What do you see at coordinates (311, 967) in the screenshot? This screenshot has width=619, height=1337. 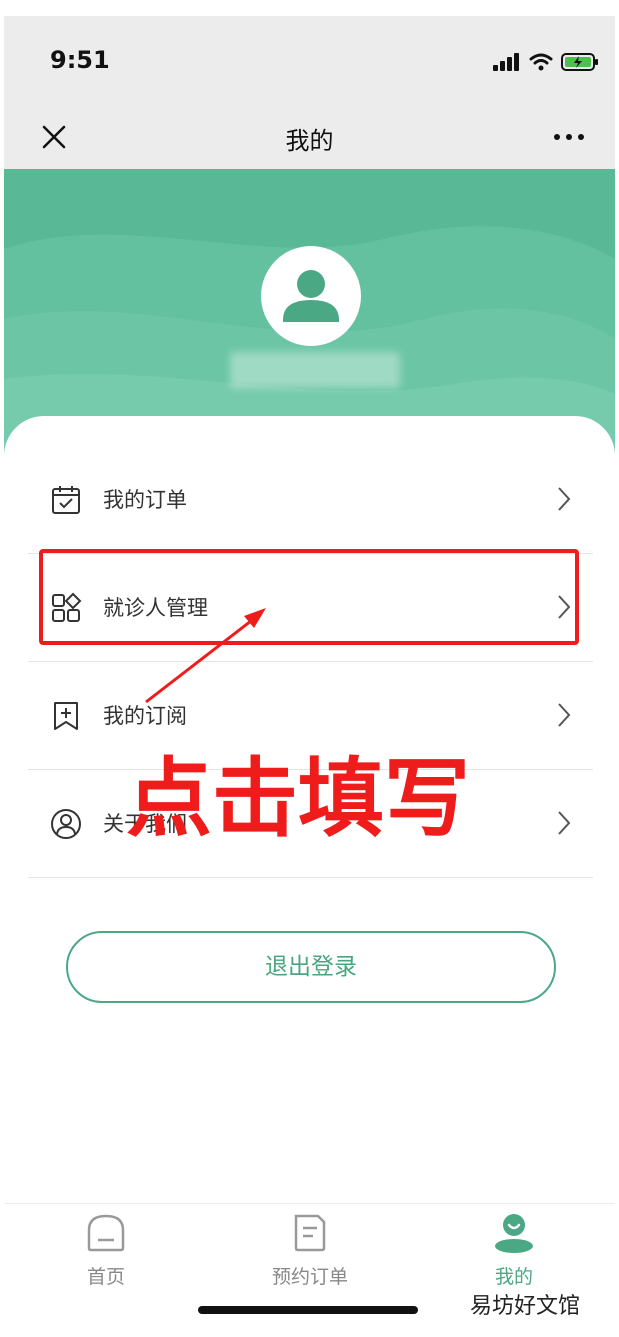 I see `logout-button: 退出登录` at bounding box center [311, 967].